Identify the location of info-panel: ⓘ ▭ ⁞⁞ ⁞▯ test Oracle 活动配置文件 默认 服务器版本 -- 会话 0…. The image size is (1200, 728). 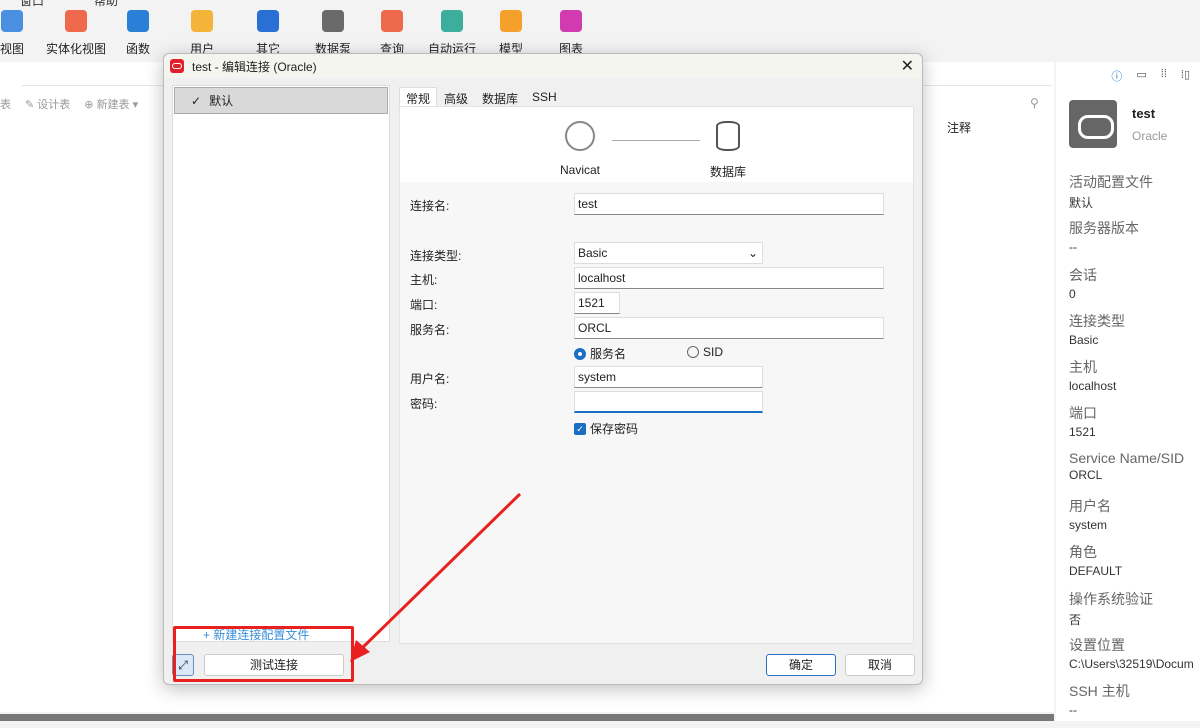
(1128, 391).